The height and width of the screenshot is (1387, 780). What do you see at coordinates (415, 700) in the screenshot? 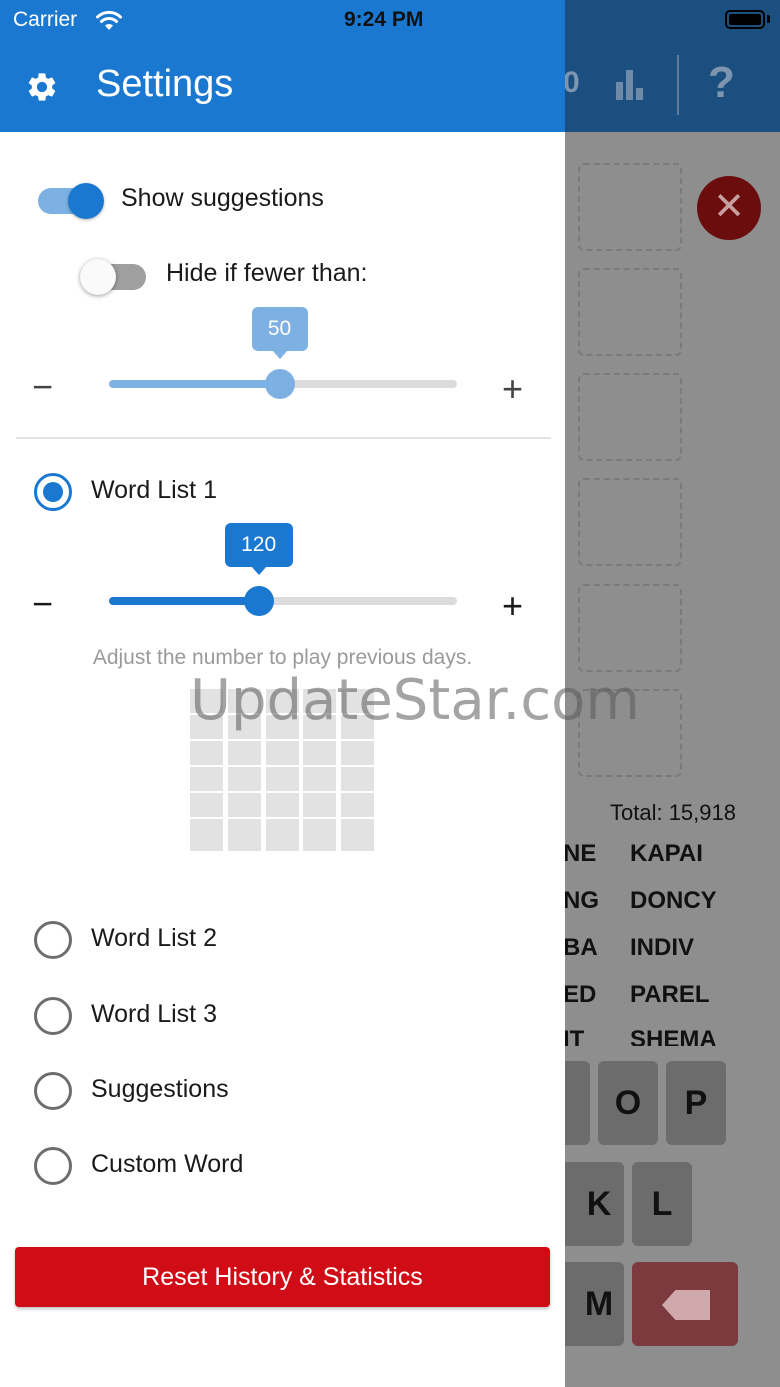
I see `watermark: UpdateStar.com` at bounding box center [415, 700].